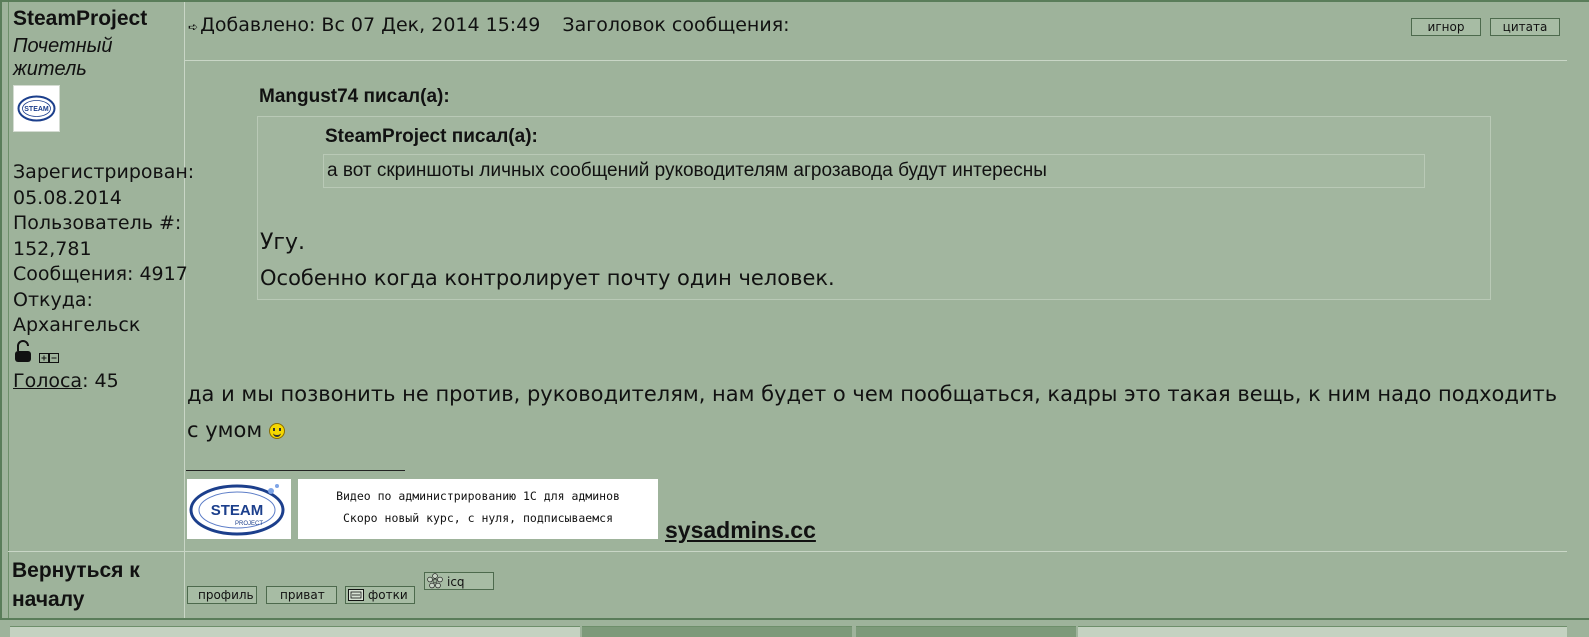 Image resolution: width=1589 pixels, height=637 pixels. Describe the element at coordinates (193, 27) in the screenshot. I see `post-arrow-icon: ➪` at that location.